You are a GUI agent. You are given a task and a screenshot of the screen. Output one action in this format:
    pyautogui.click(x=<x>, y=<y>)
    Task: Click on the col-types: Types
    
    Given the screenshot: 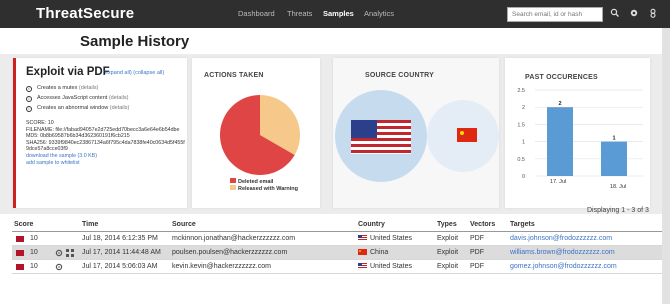 What is the action you would take?
    pyautogui.click(x=447, y=224)
    